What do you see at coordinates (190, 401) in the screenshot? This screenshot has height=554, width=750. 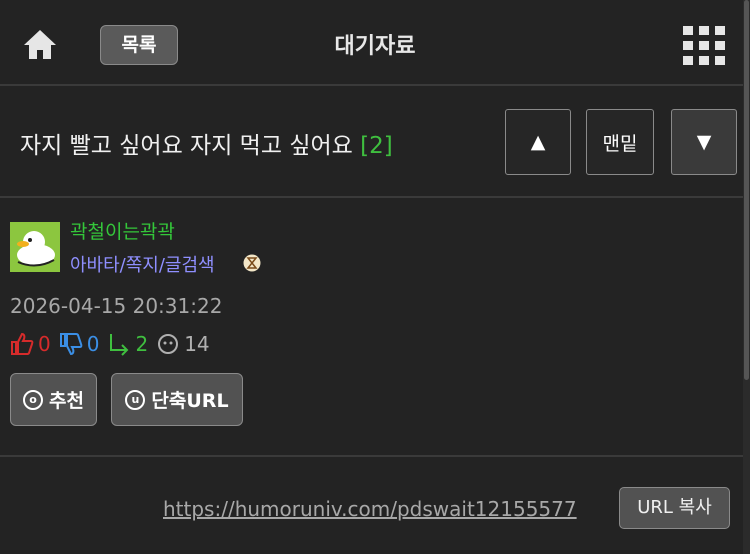 I see `short-url-label: 단축URL` at bounding box center [190, 401].